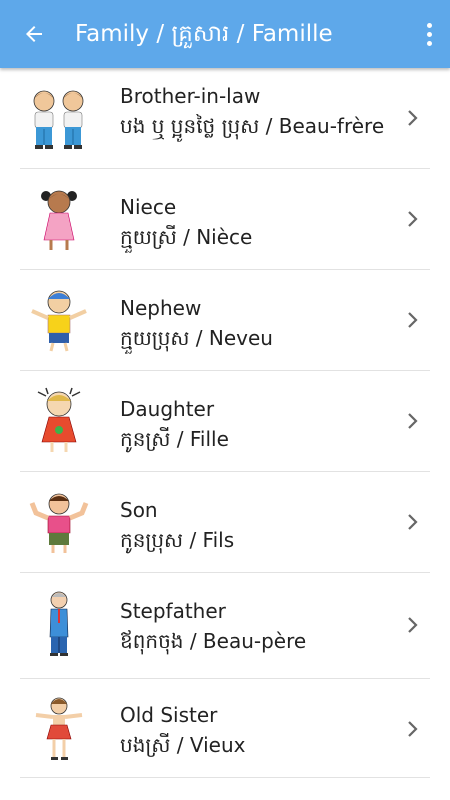 The width and height of the screenshot is (450, 800). What do you see at coordinates (59, 522) in the screenshot?
I see `son-icon` at bounding box center [59, 522].